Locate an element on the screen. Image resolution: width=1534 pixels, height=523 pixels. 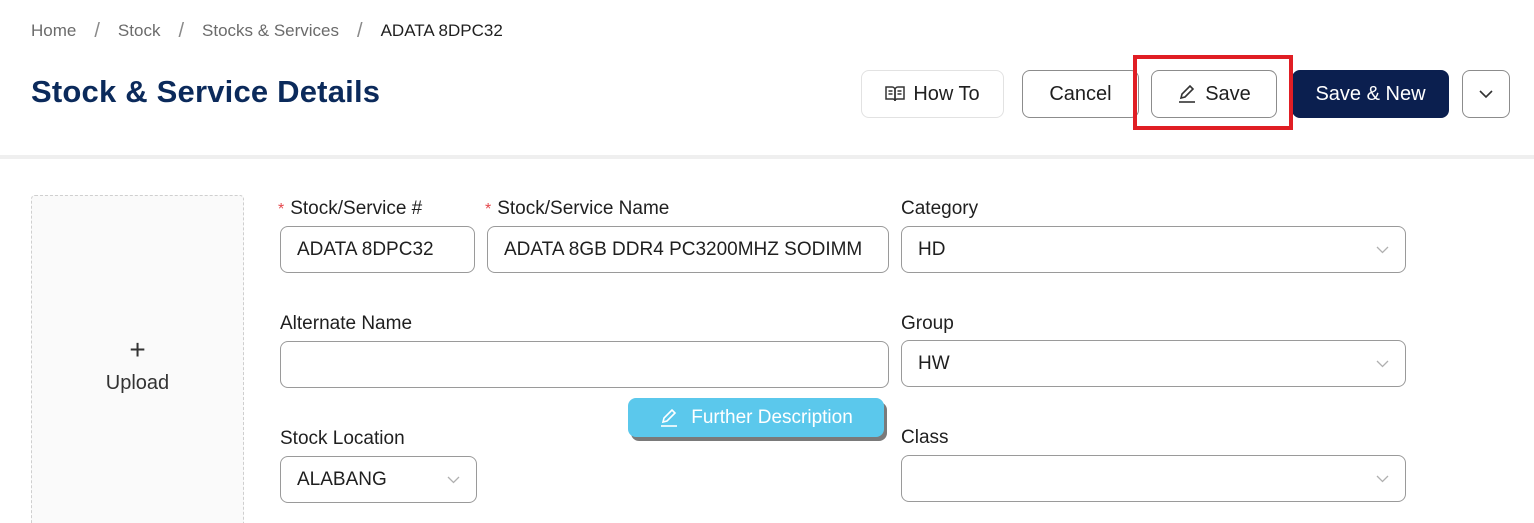
save-button: Save is located at coordinates (1214, 94).